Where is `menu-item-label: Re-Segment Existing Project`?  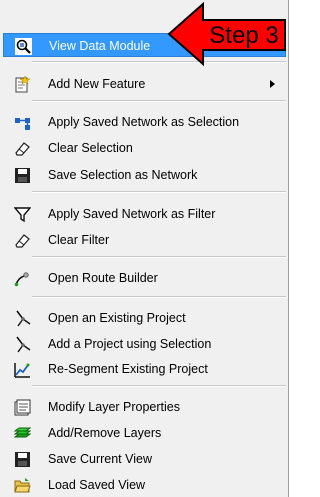 menu-item-label: Re-Segment Existing Project is located at coordinates (128, 369).